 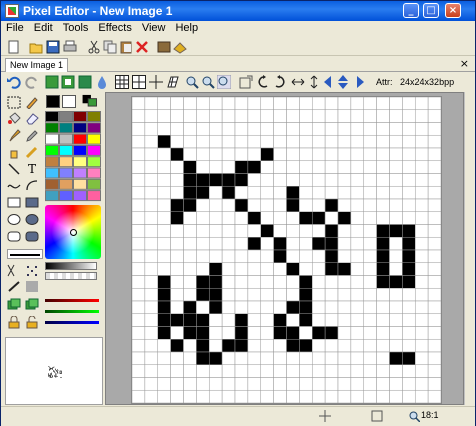 I want to click on blue-slider, so click(x=72, y=322).